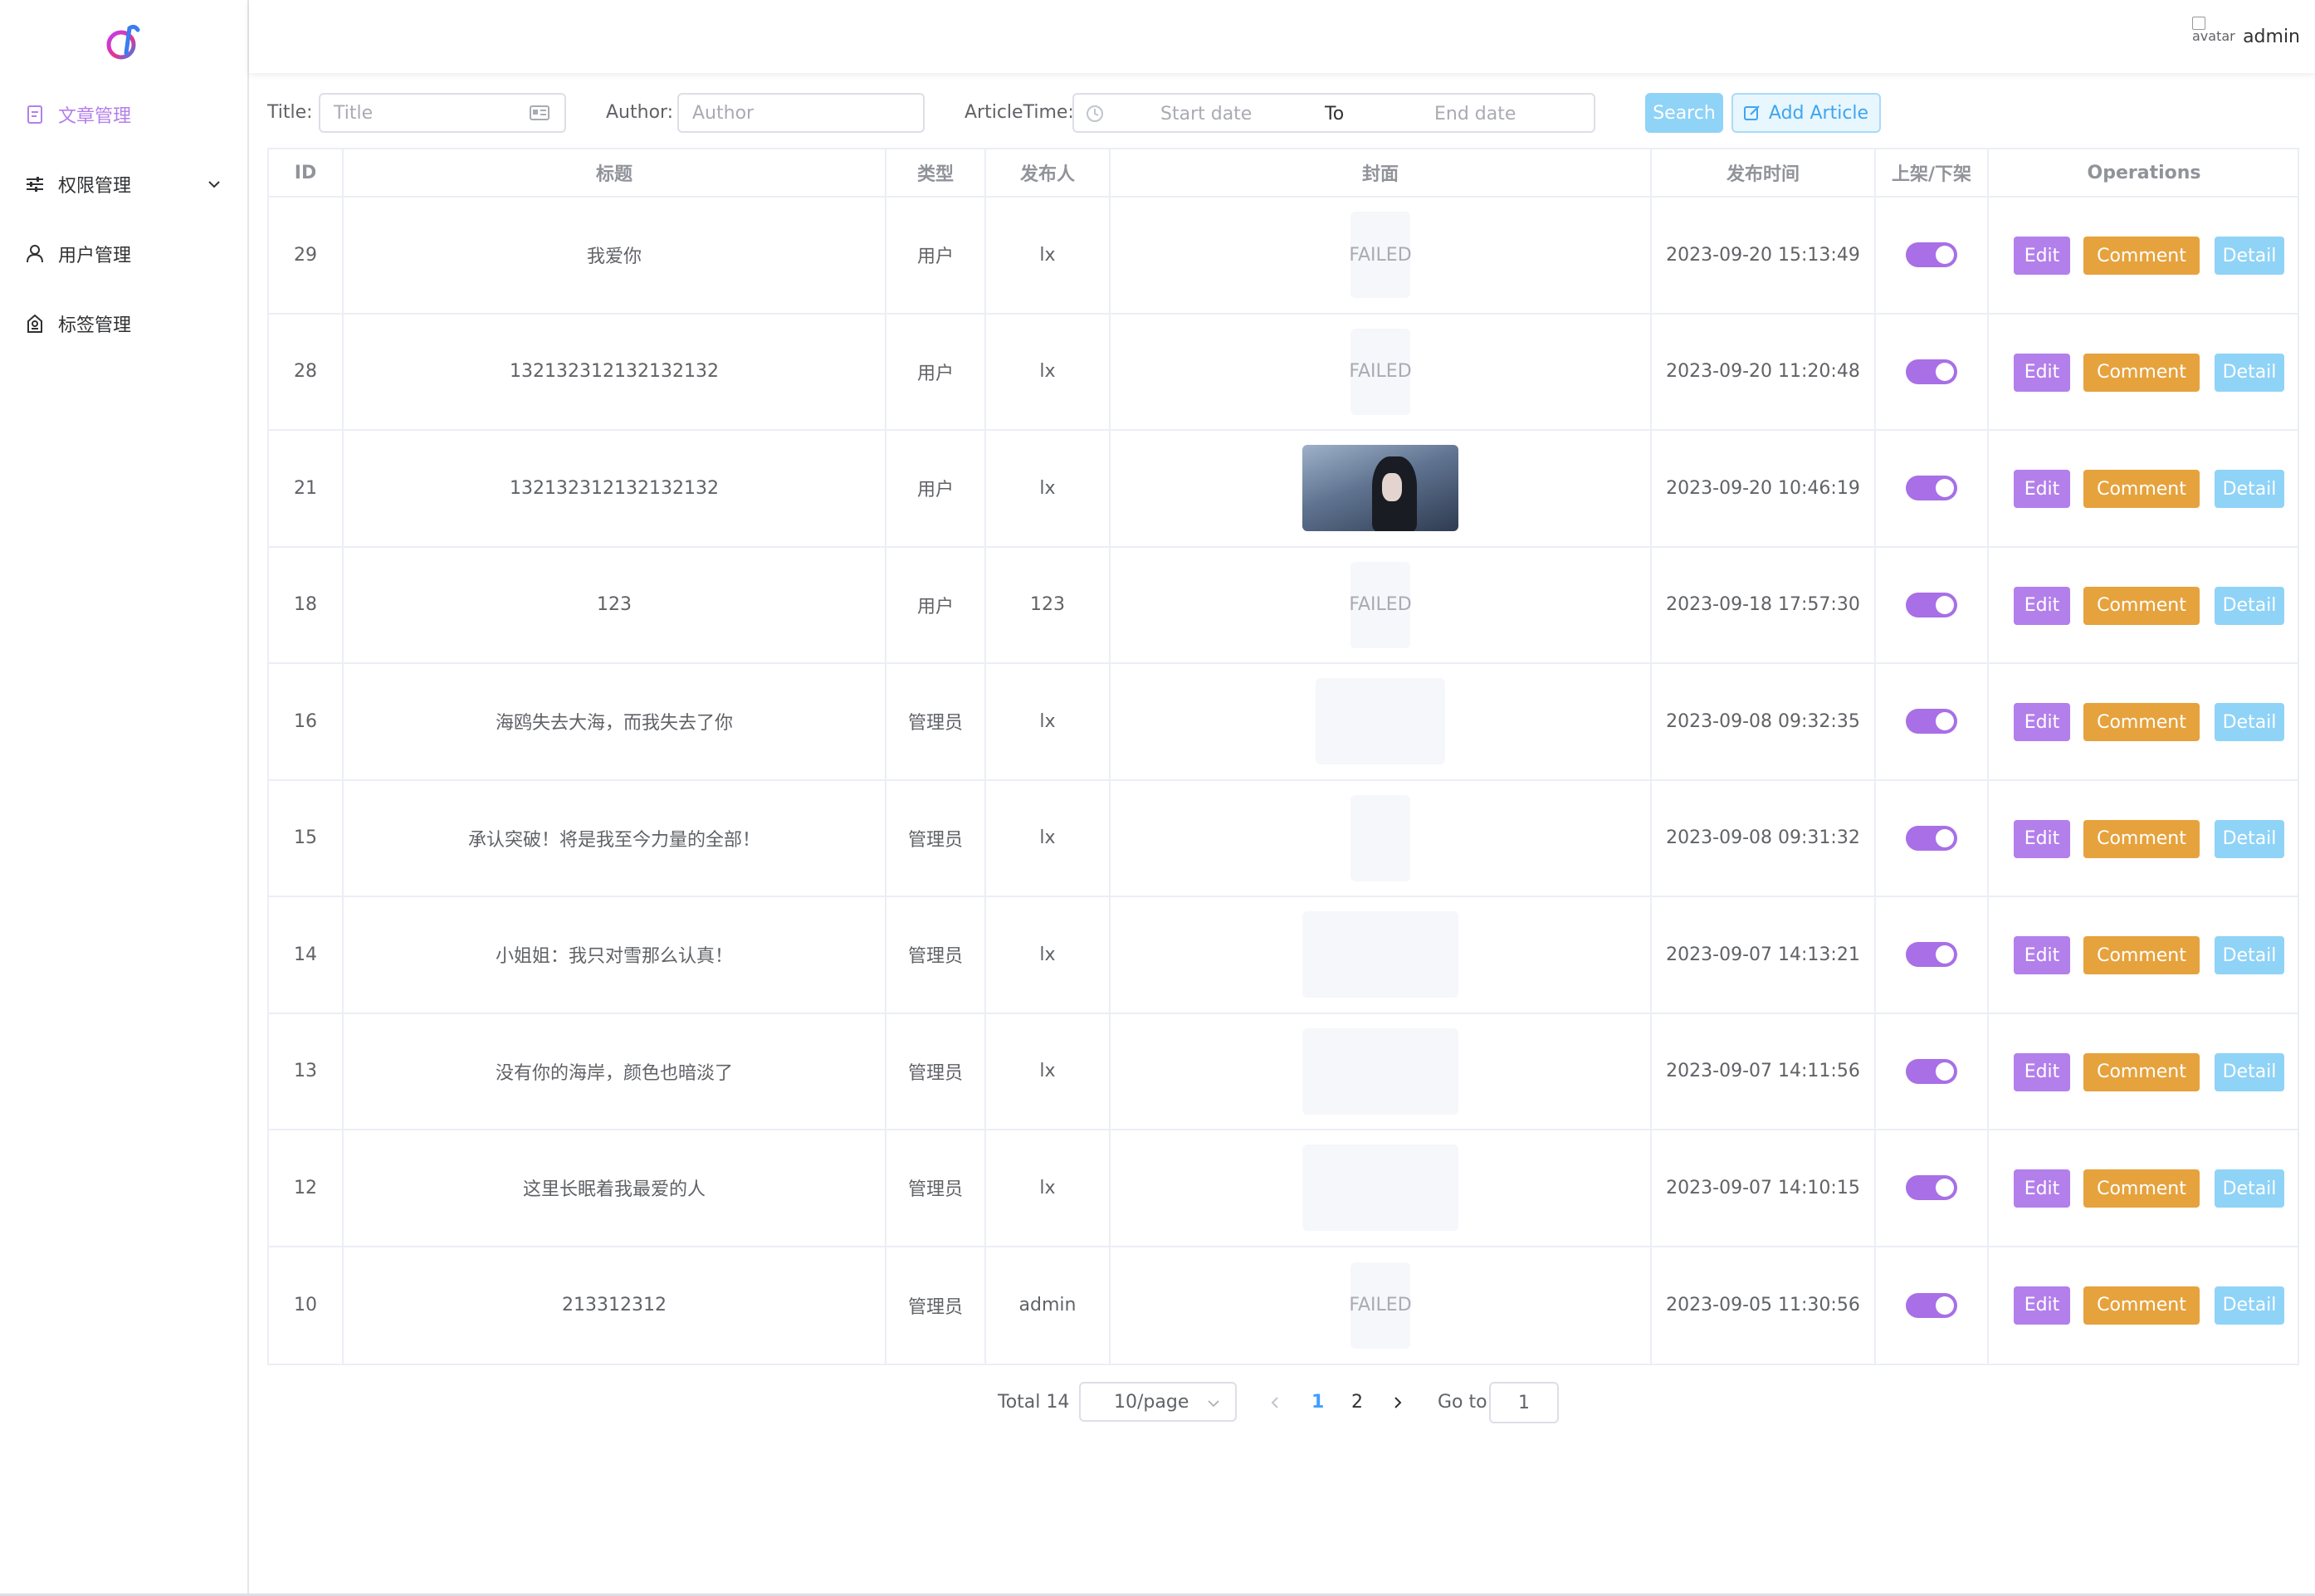 This screenshot has width=2315, height=1596. I want to click on column-header: 标题, so click(615, 172).